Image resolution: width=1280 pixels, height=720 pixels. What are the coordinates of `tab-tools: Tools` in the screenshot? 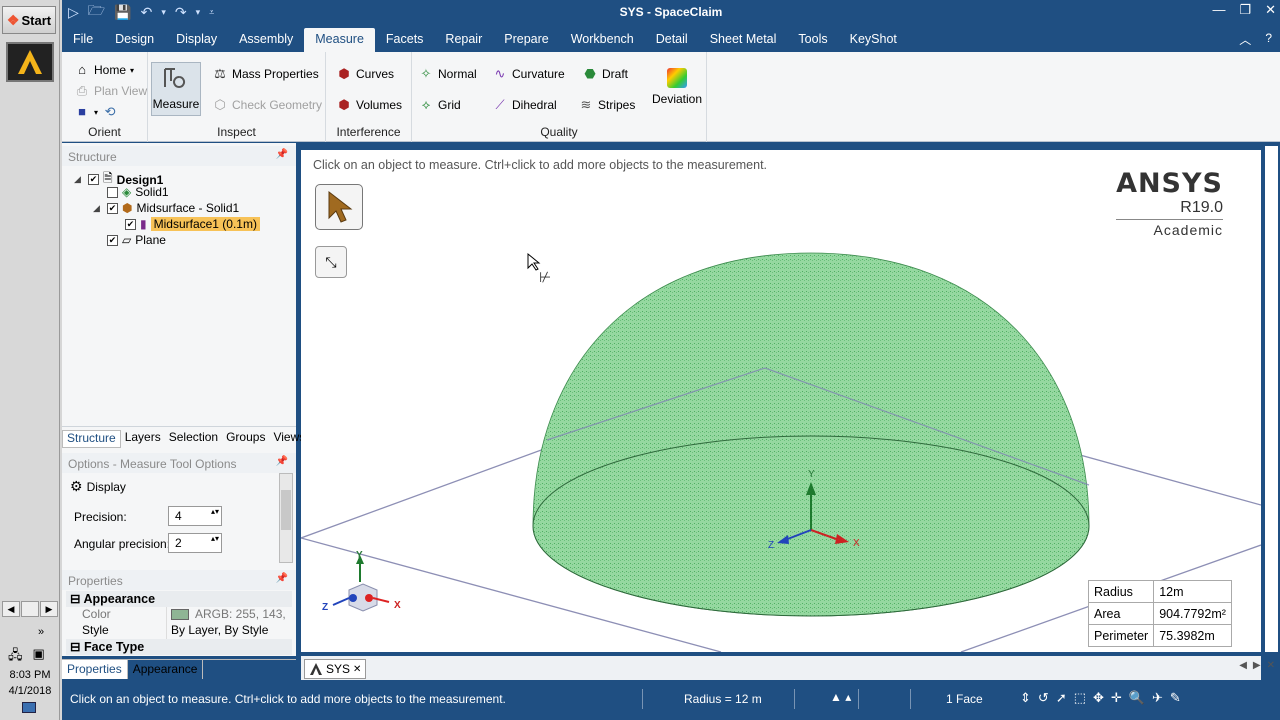 It's located at (812, 40).